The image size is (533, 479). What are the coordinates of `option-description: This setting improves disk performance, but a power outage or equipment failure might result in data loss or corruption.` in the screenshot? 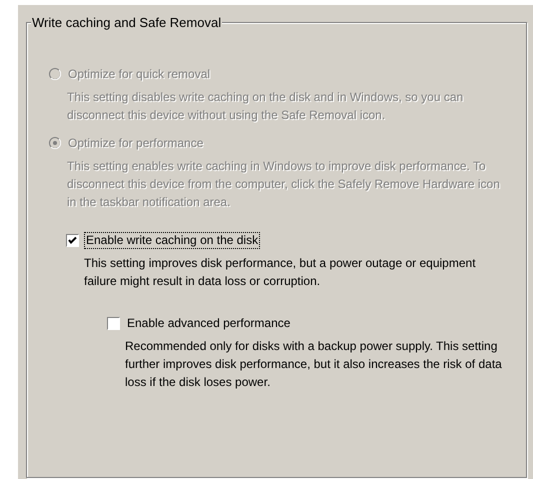 It's located at (280, 272).